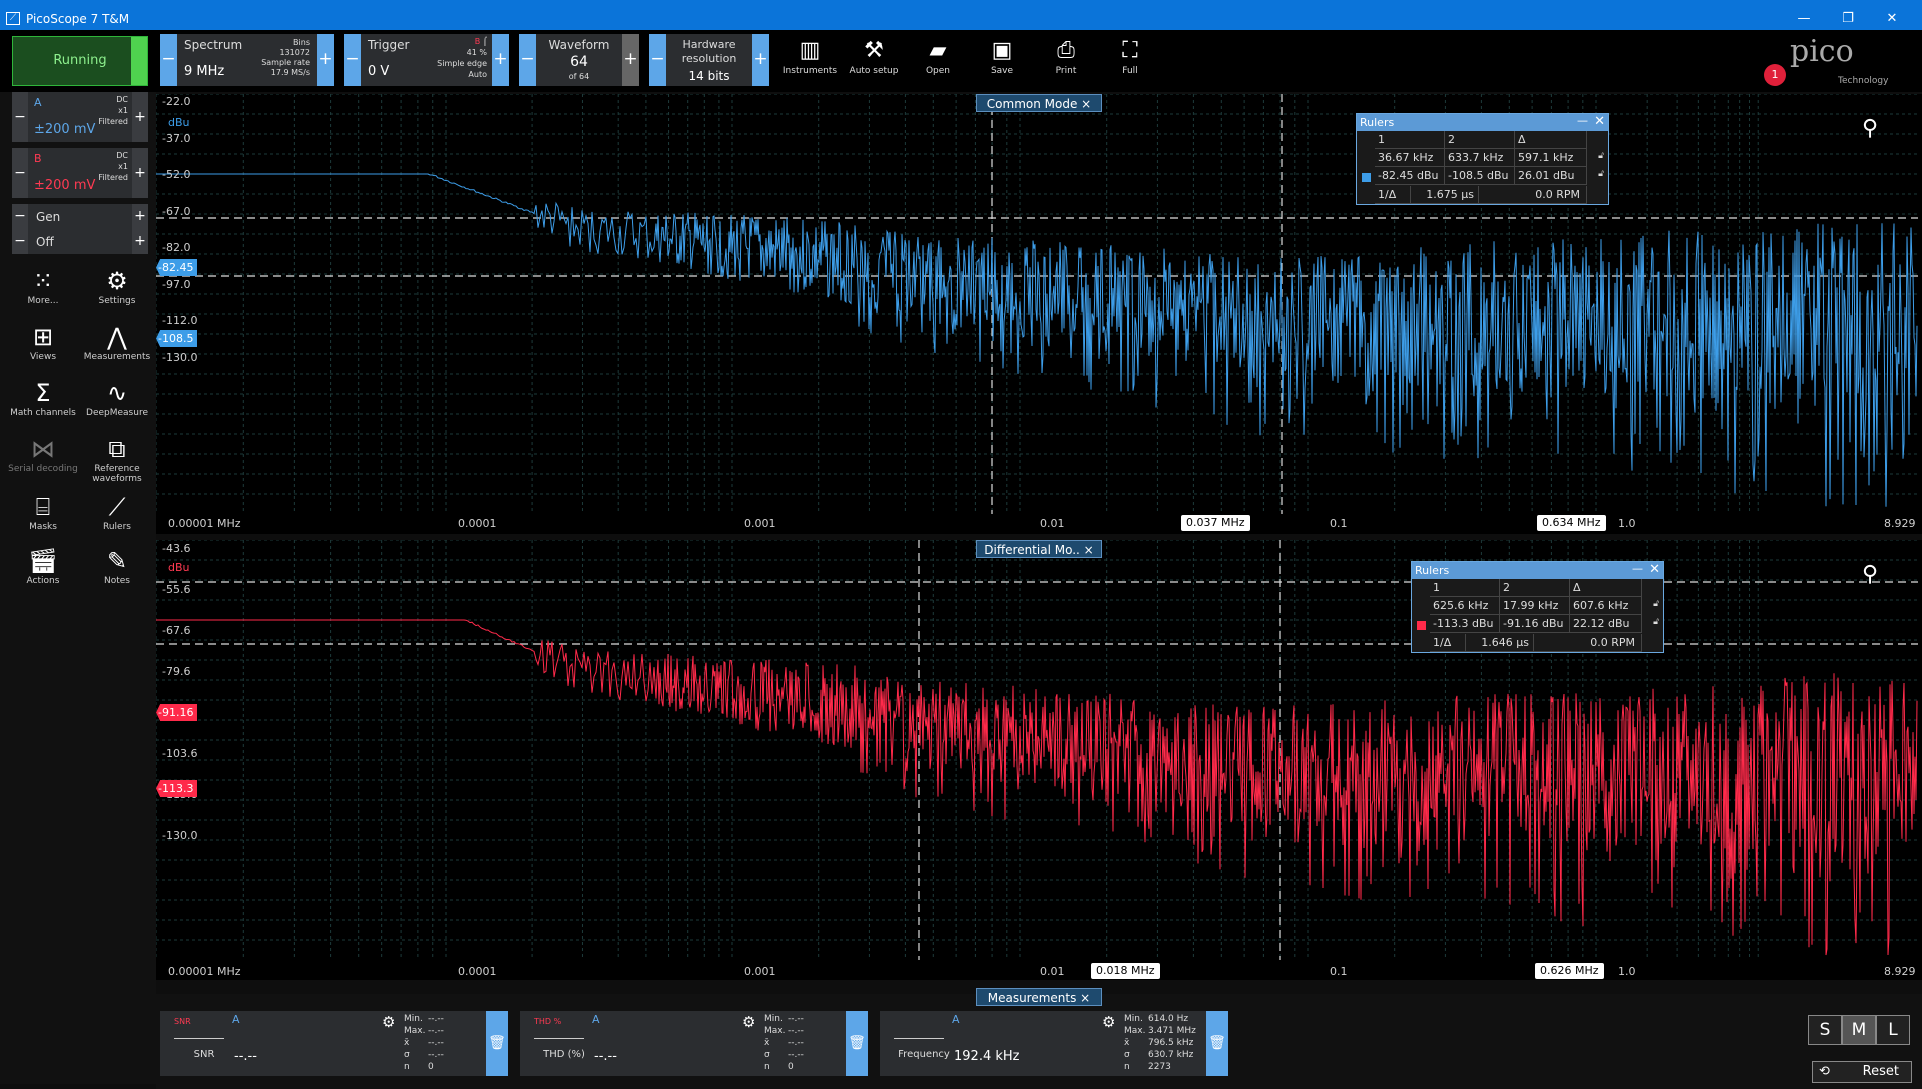  What do you see at coordinates (1601, 174) in the screenshot?
I see `top-lock-icon-2: 🔓︎` at bounding box center [1601, 174].